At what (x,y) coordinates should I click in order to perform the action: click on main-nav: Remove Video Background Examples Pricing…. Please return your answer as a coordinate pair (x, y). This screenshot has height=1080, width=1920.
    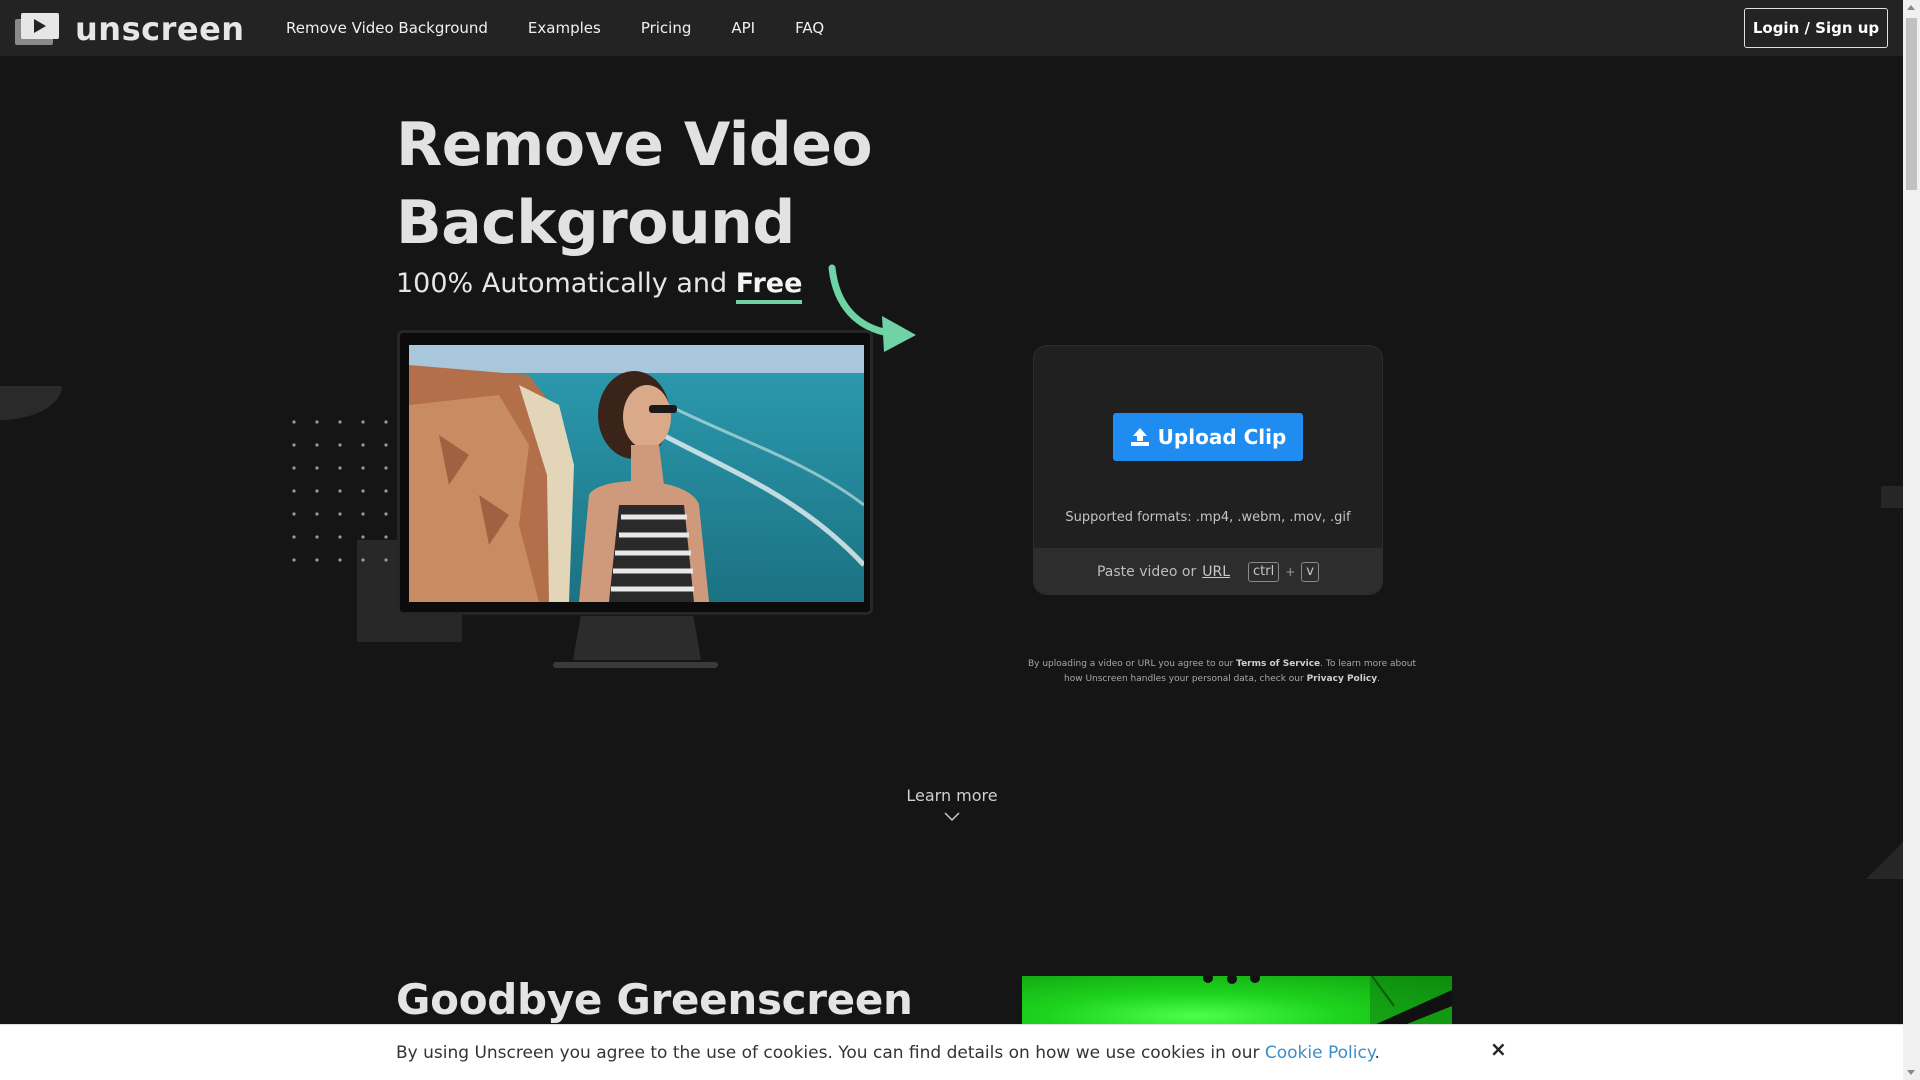
    Looking at the image, I should click on (575, 28).